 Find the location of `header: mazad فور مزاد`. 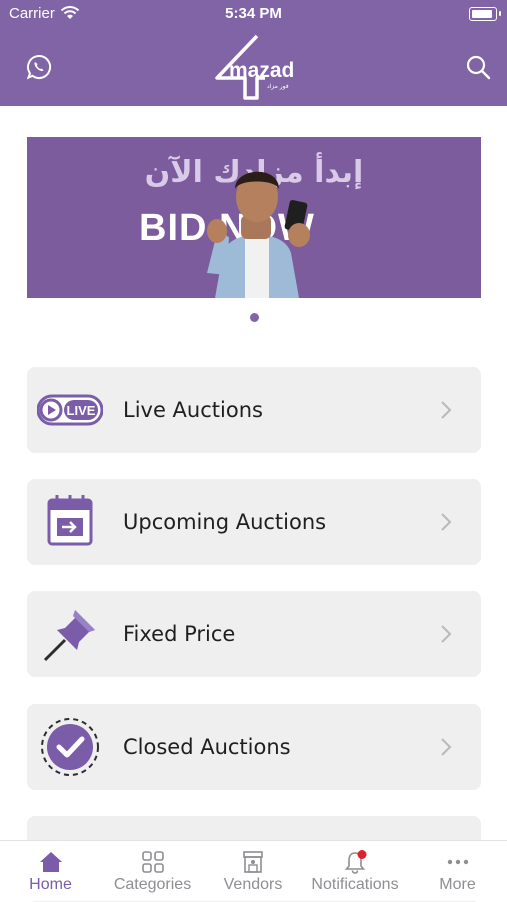

header: mazad فور مزاد is located at coordinates (253, 67).